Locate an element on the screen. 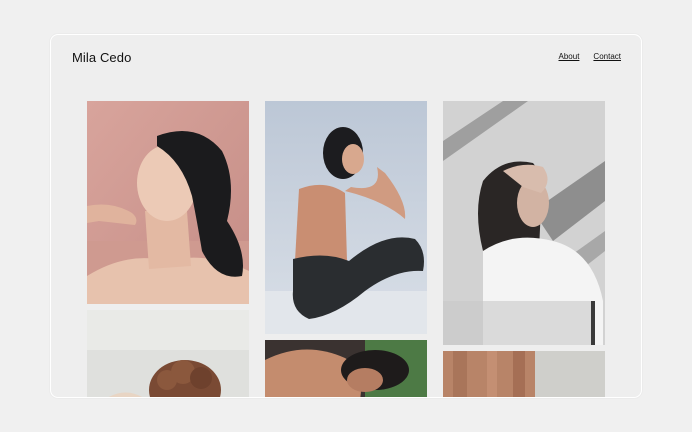 The height and width of the screenshot is (432, 692). site-brand: Mila Cedo is located at coordinates (101, 57).